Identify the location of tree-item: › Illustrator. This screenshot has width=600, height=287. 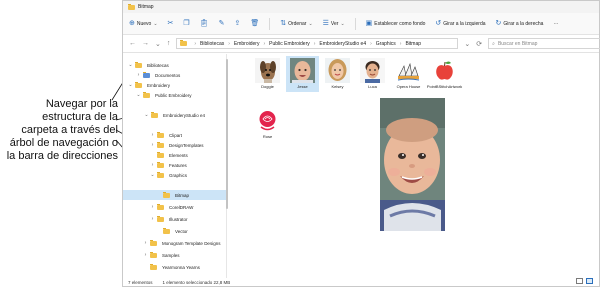
(188, 219).